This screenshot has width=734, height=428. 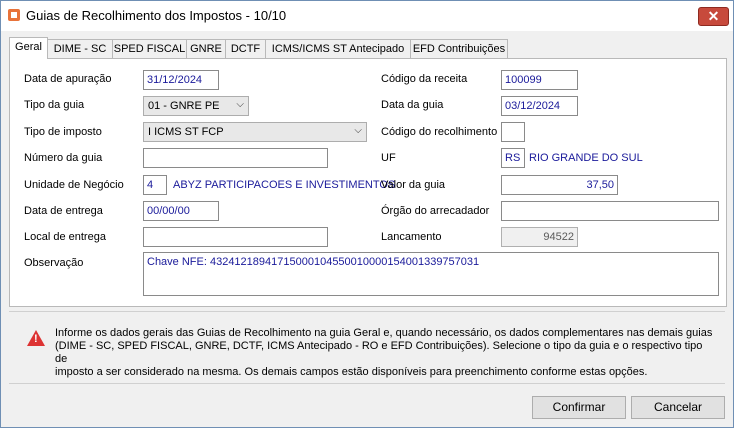 I want to click on observacao-label: Observação, so click(x=54, y=263).